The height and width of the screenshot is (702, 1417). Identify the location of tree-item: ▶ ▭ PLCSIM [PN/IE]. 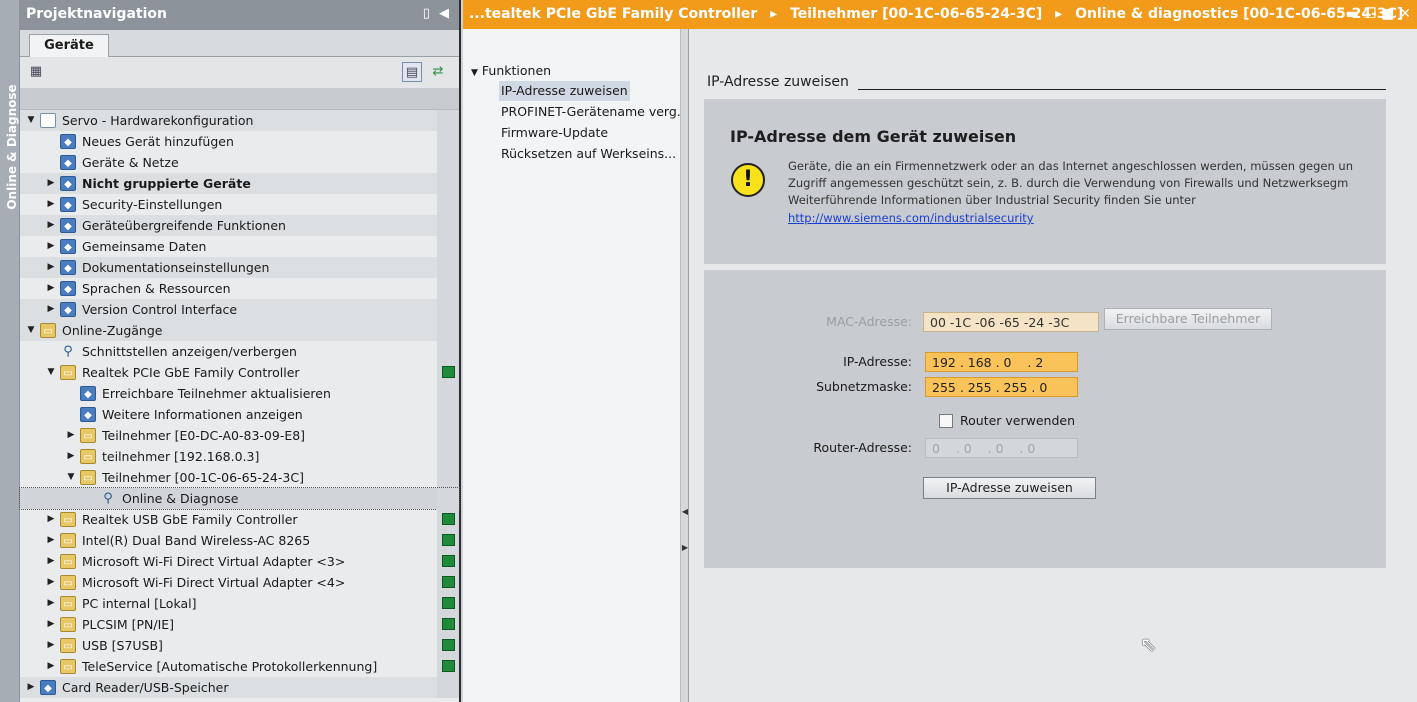
(239, 624).